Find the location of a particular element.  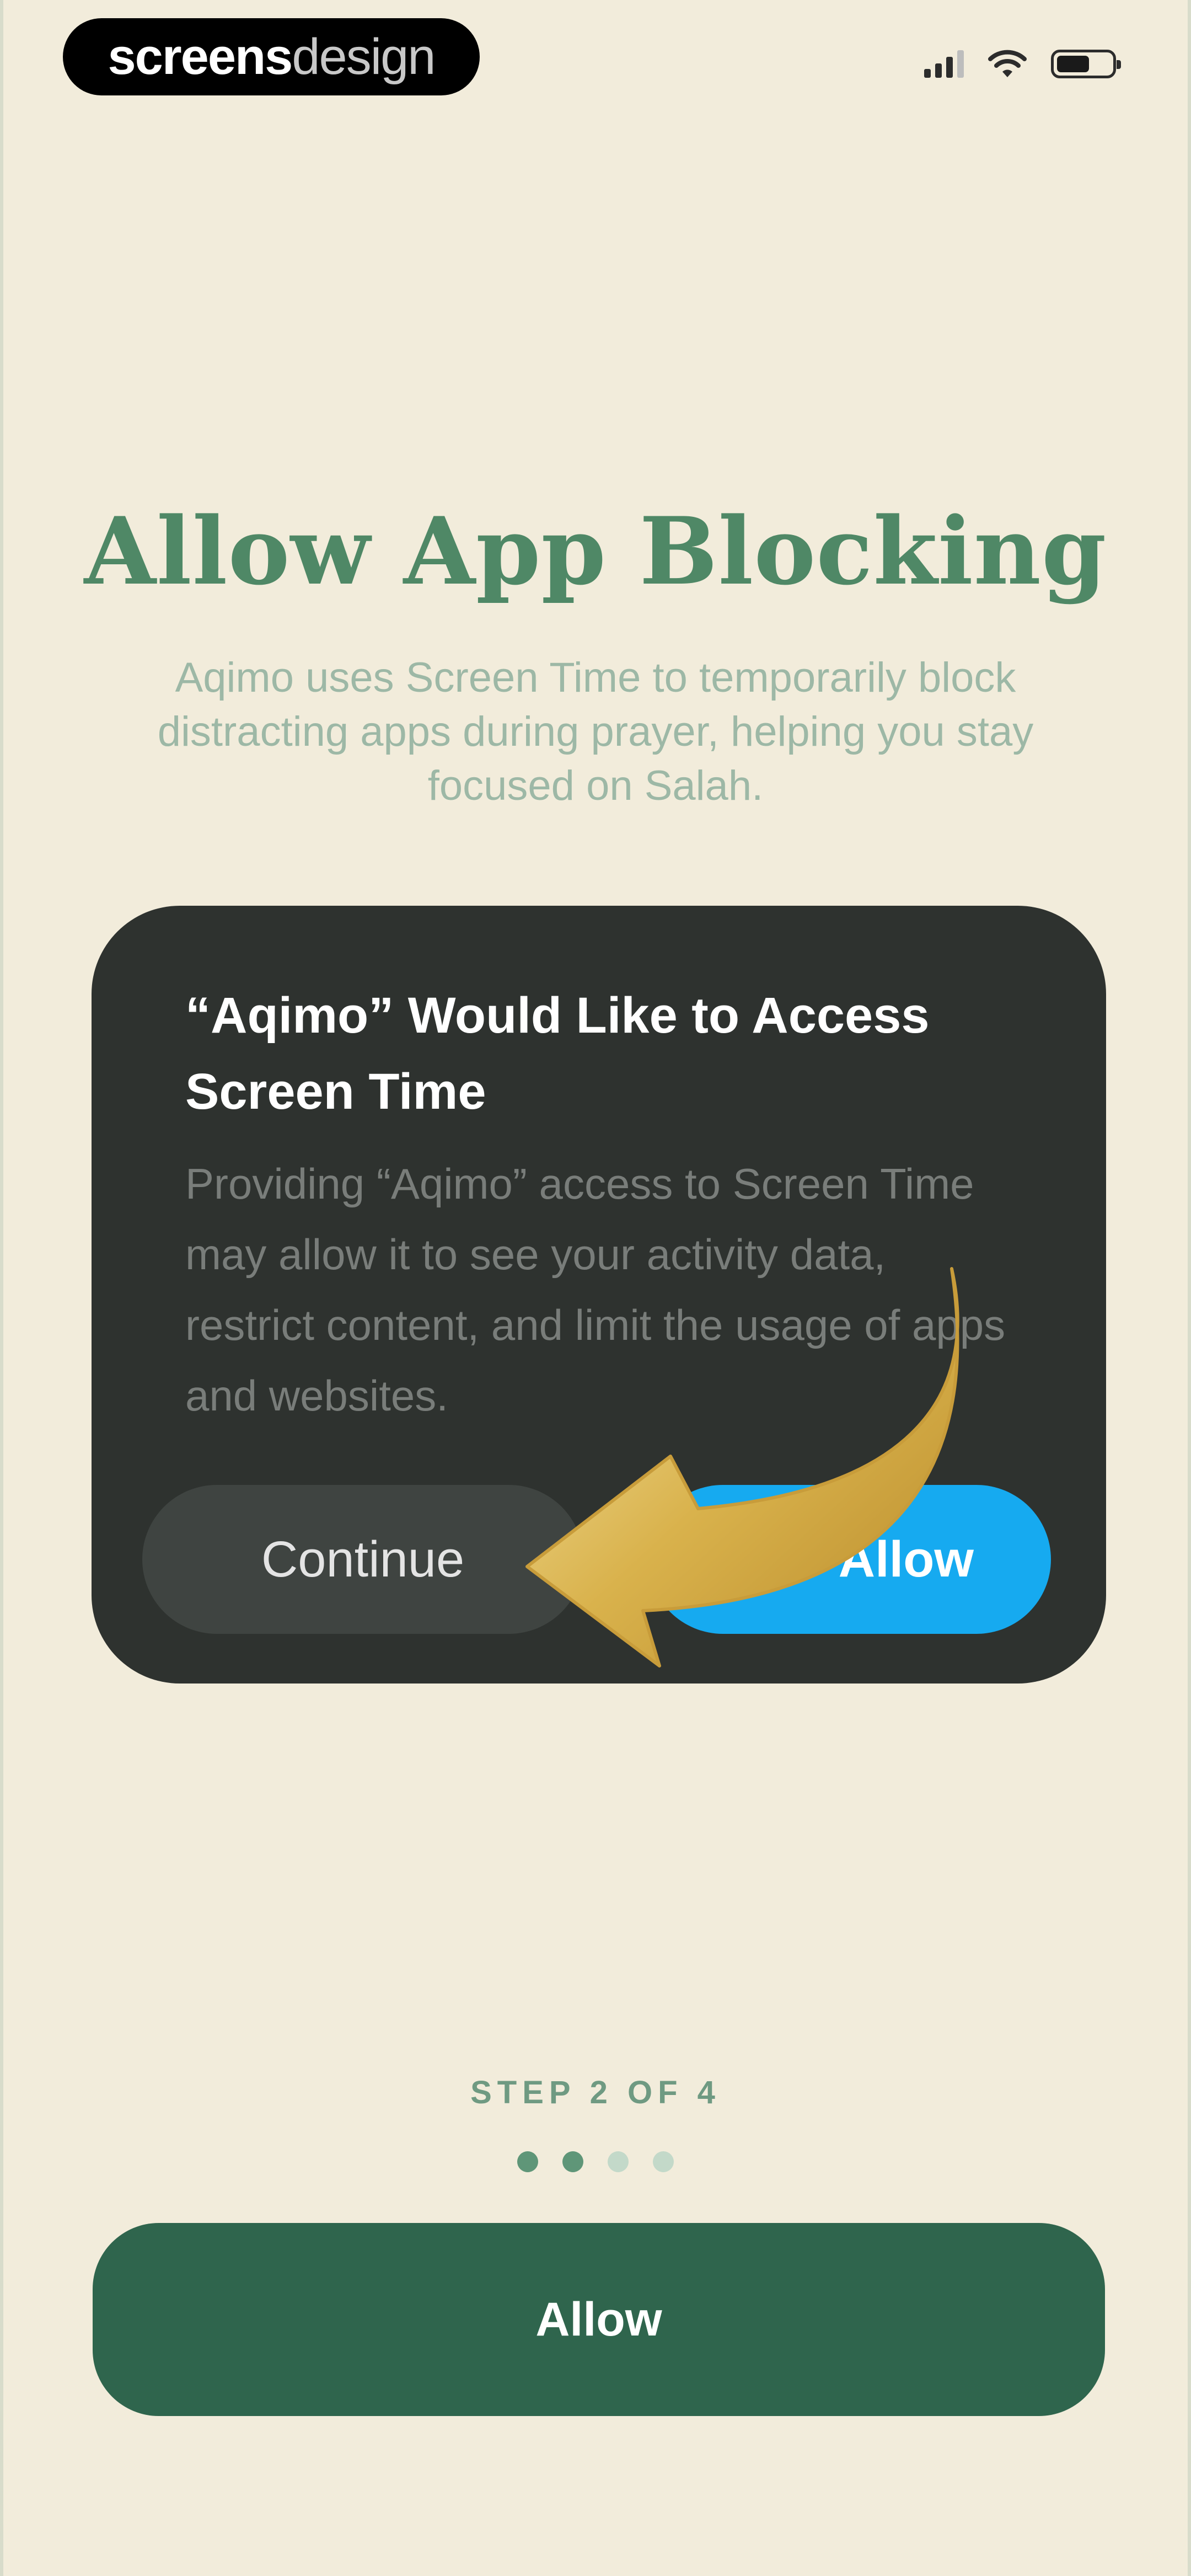

step-dots is located at coordinates (595, 2161).